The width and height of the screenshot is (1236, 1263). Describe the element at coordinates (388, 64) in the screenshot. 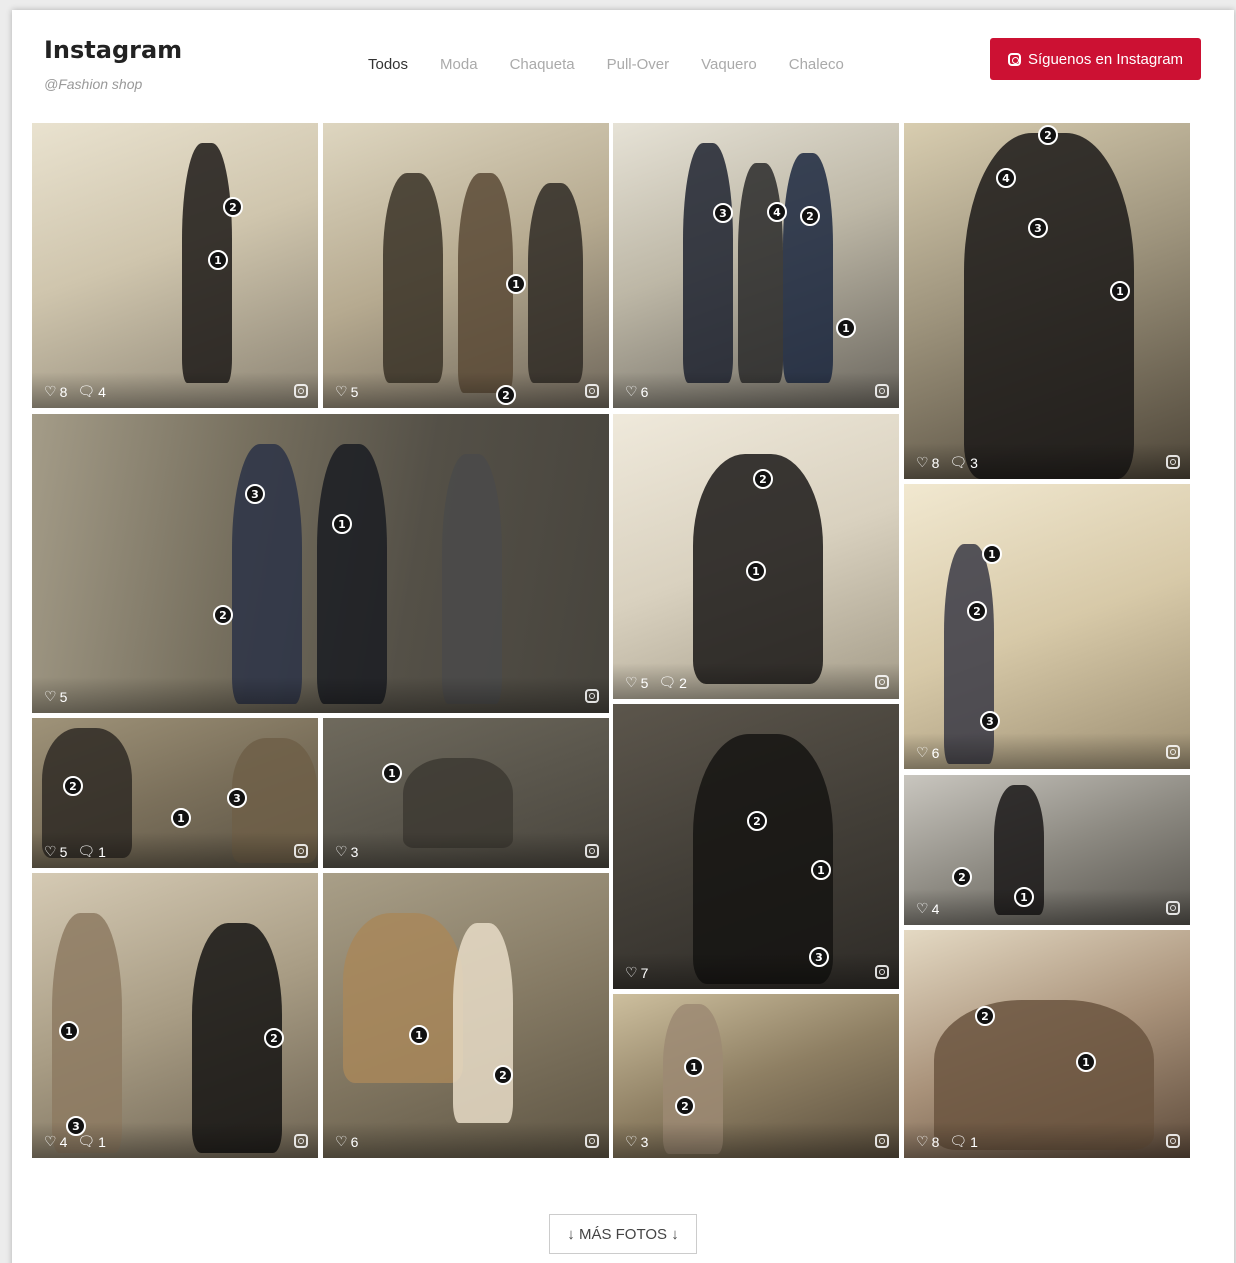

I see `tab-todos: Todos` at that location.